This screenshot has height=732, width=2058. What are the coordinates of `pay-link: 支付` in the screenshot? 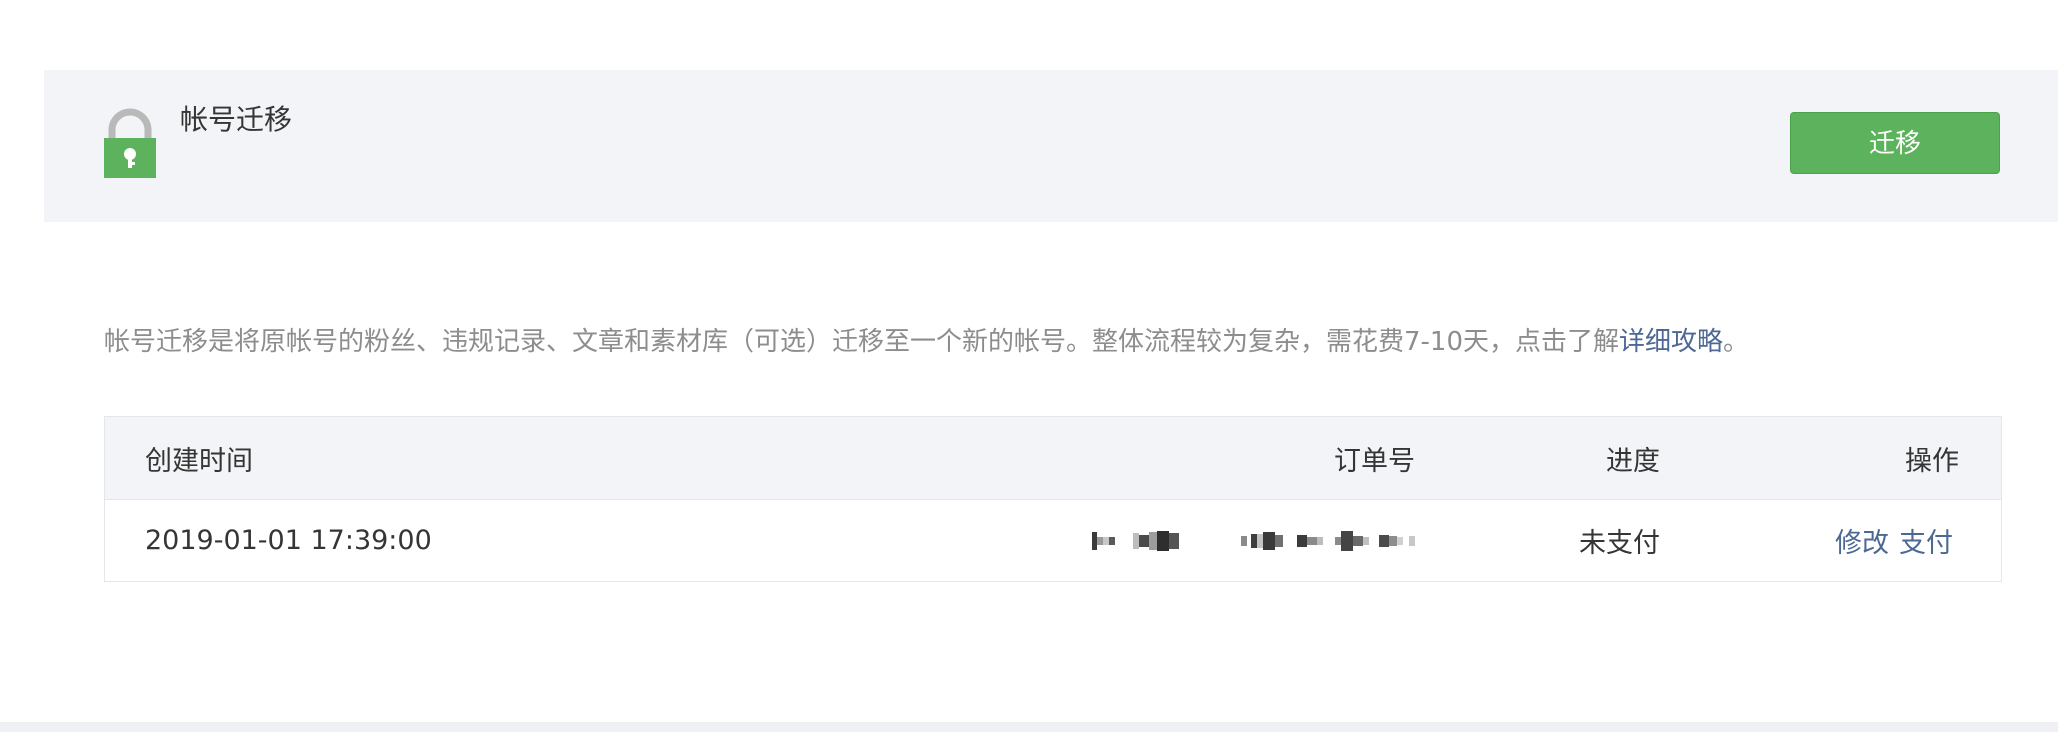 It's located at (1926, 540).